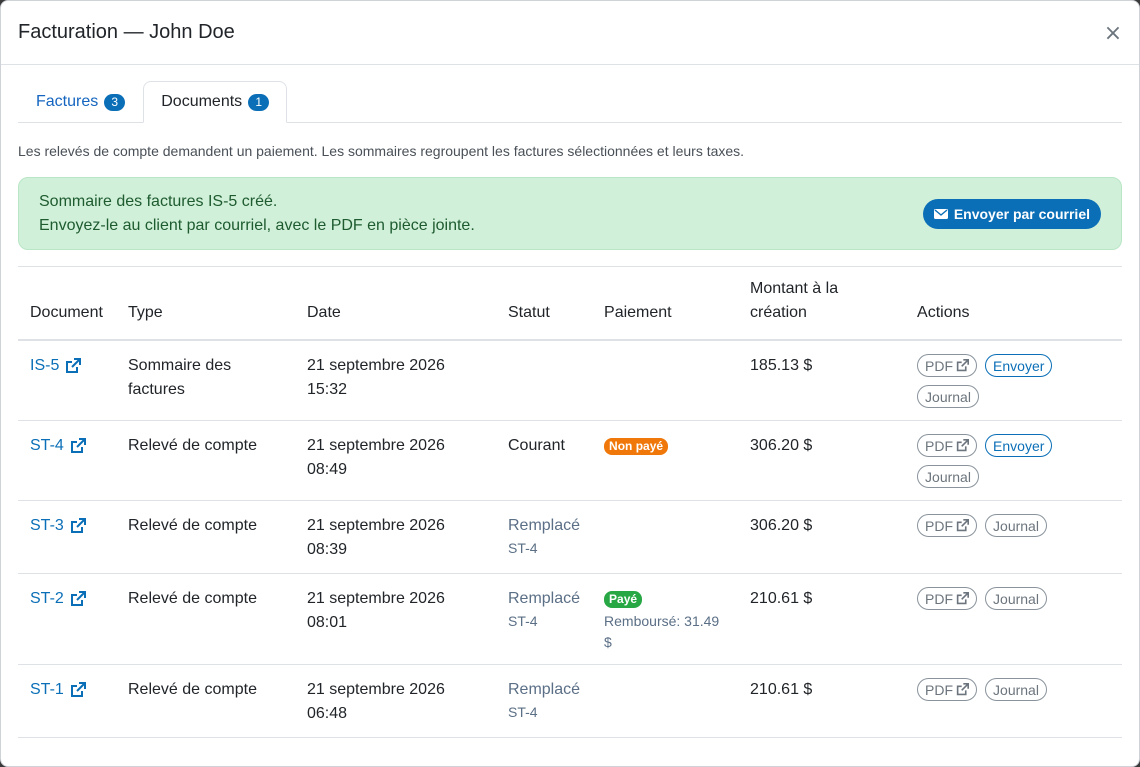 Image resolution: width=1140 pixels, height=767 pixels. What do you see at coordinates (665, 304) in the screenshot?
I see `header-payment: Paiement` at bounding box center [665, 304].